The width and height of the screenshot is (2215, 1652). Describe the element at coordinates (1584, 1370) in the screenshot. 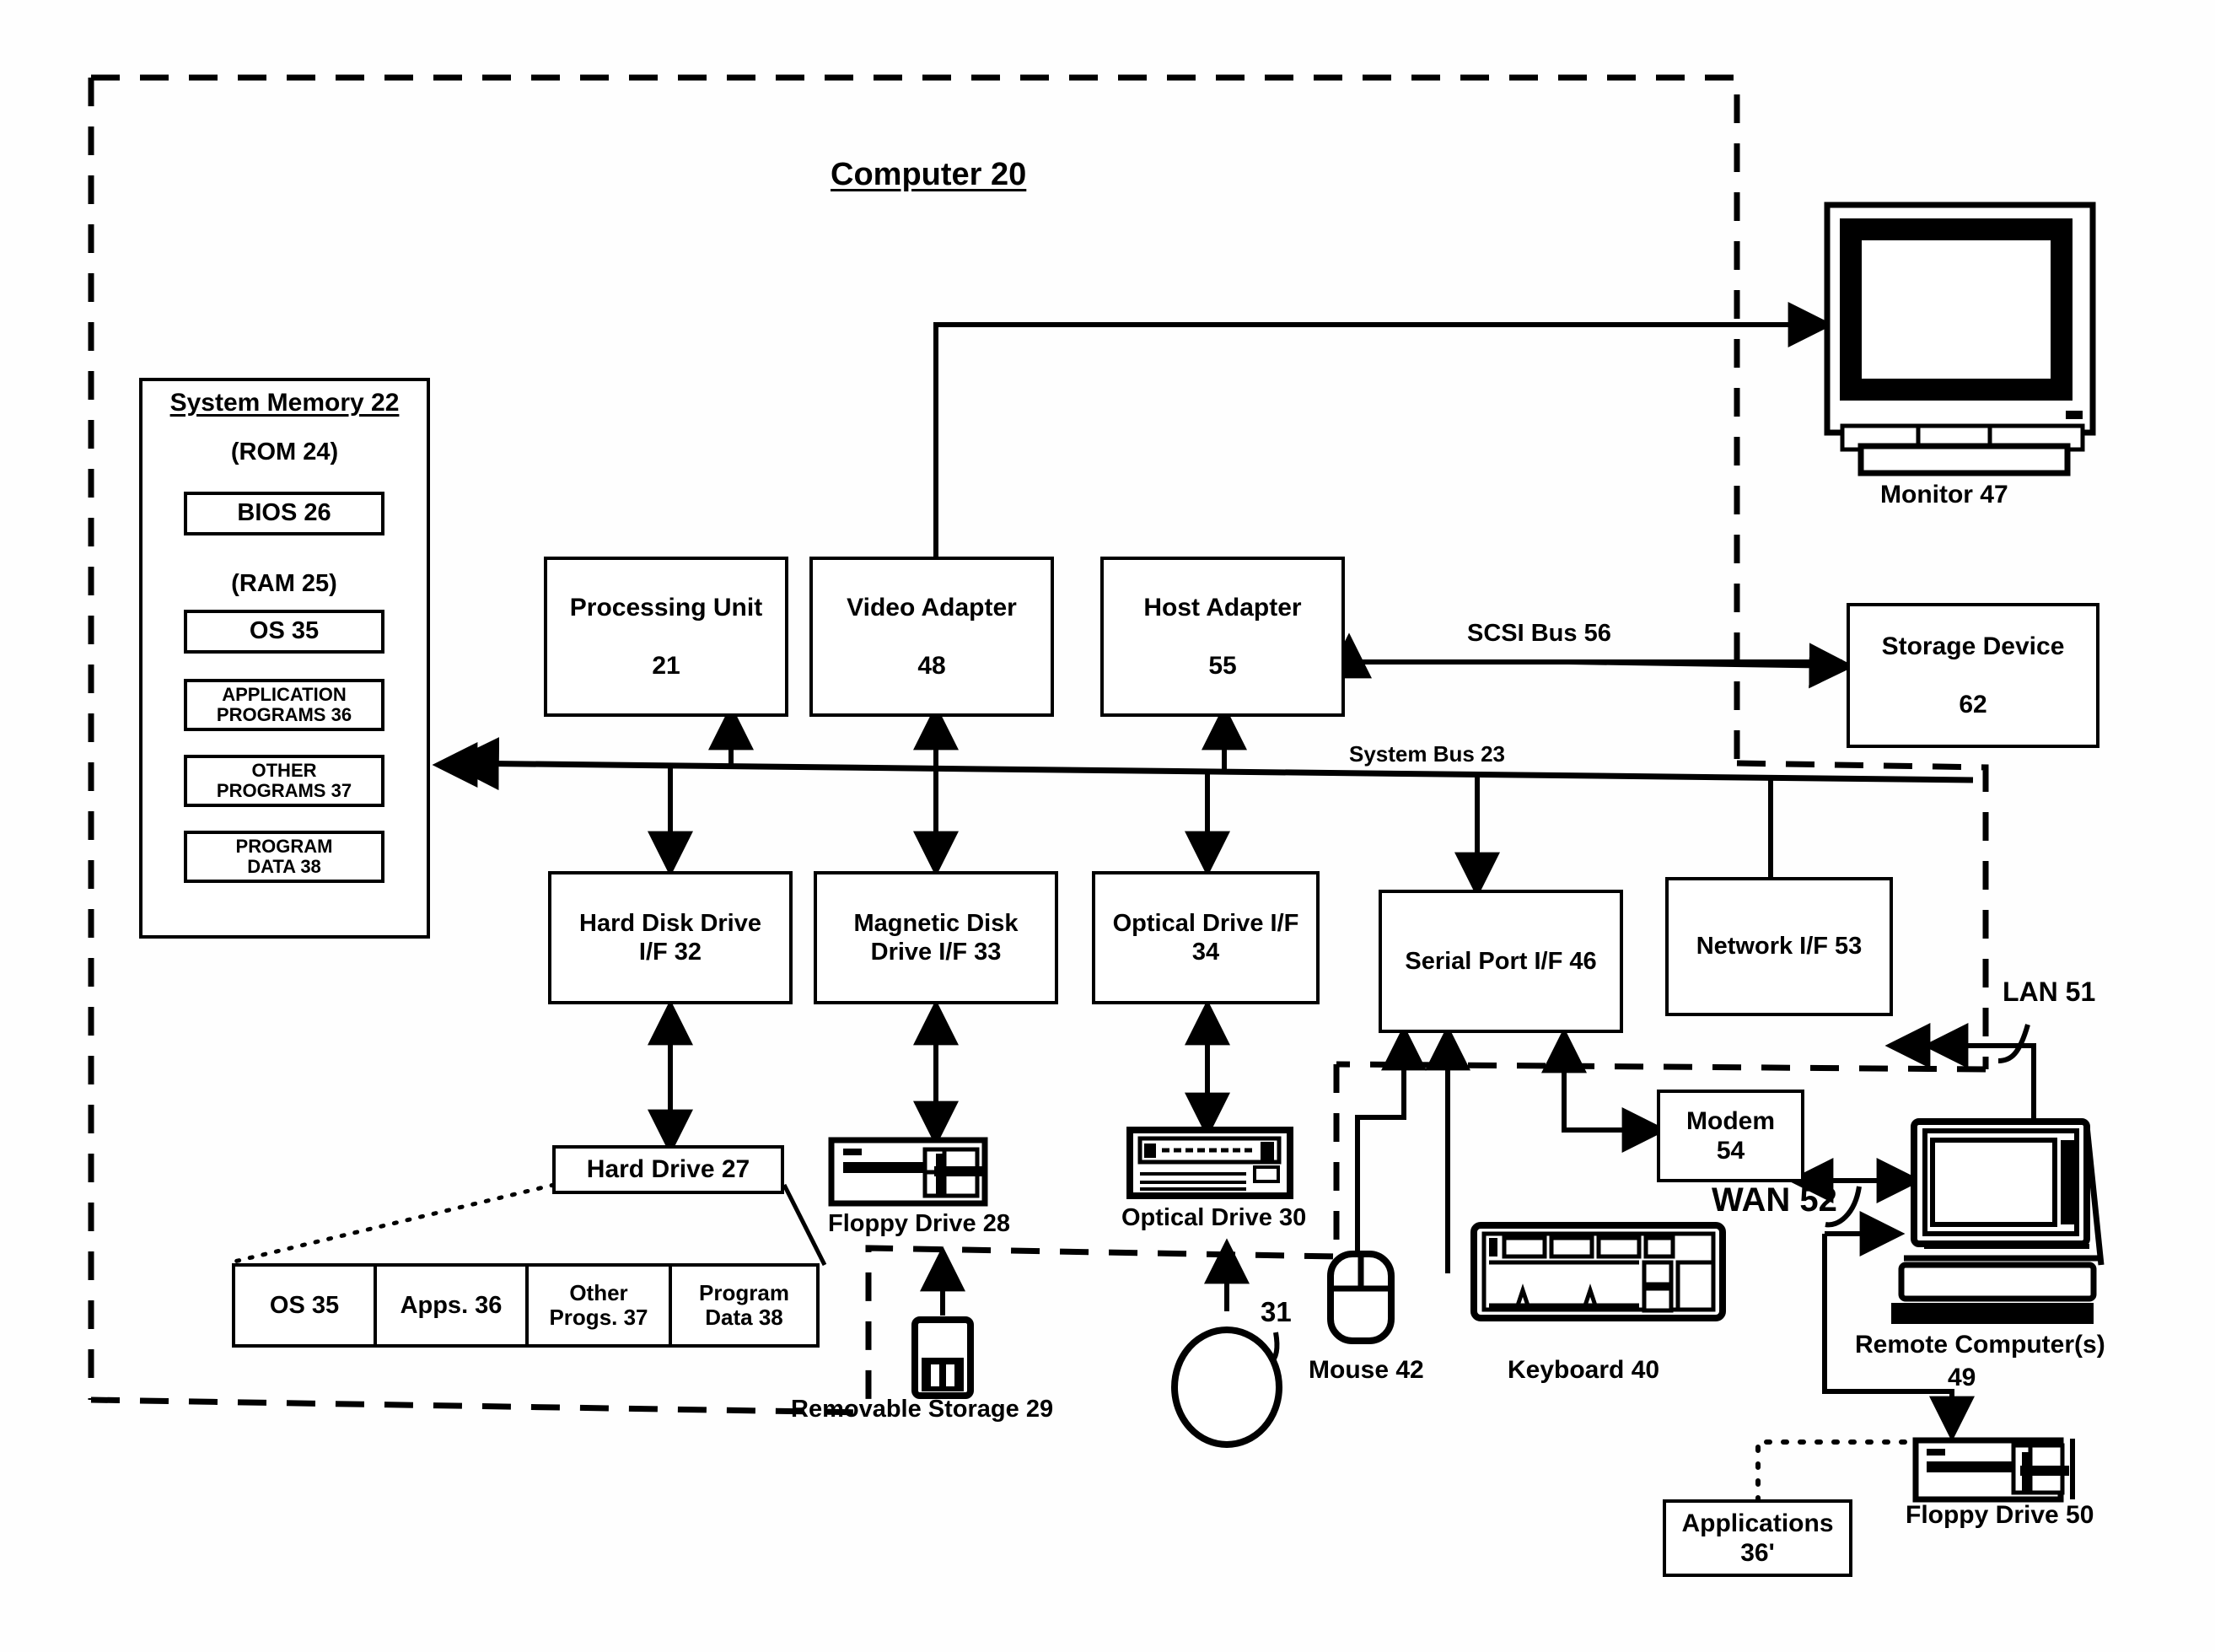

I see `keyboard-caption: Keyboard 40` at that location.